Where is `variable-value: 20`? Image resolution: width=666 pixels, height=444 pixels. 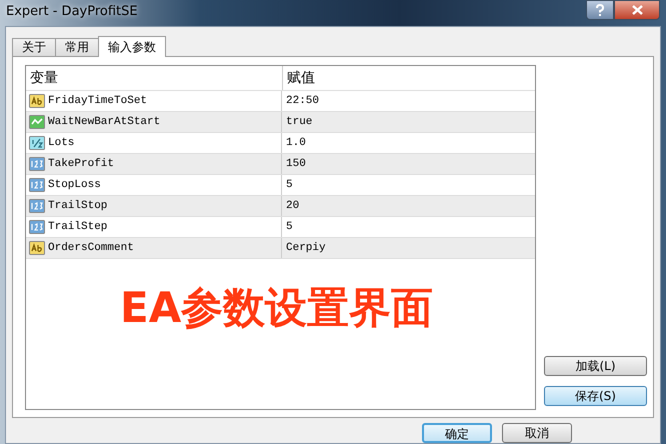
variable-value: 20 is located at coordinates (293, 206).